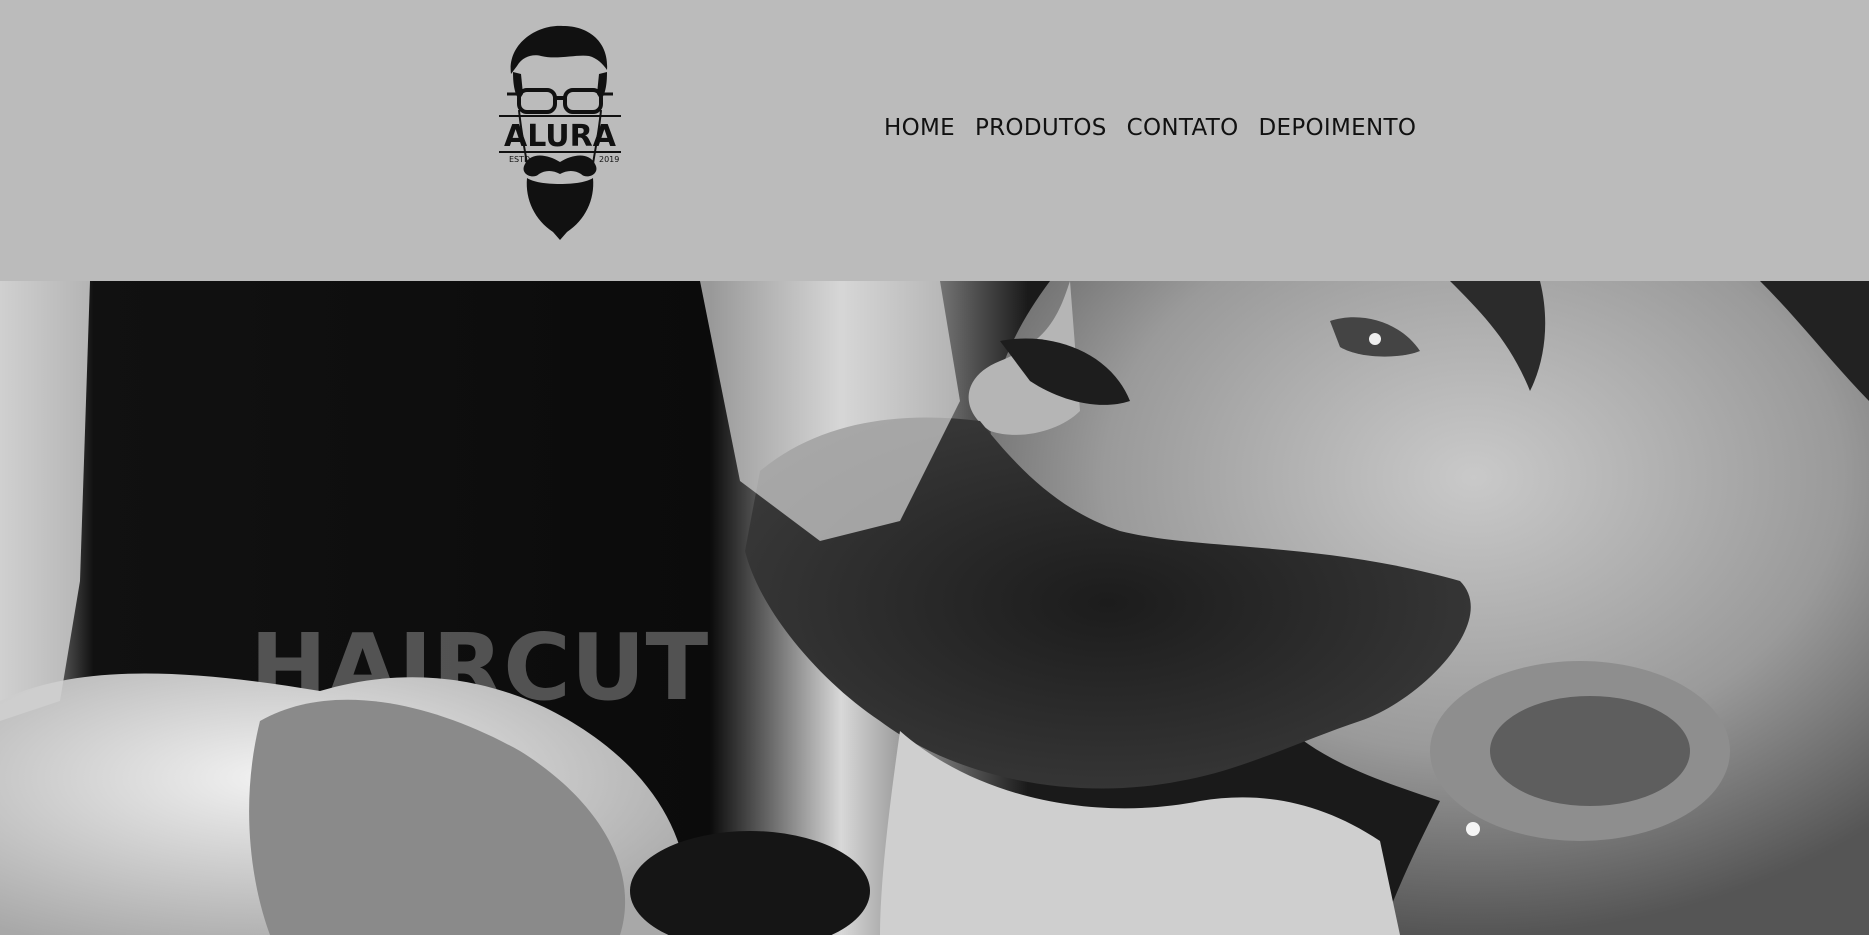 This screenshot has height=935, width=1869. What do you see at coordinates (1183, 128) in the screenshot?
I see `nav-contato-link: CONTATO` at bounding box center [1183, 128].